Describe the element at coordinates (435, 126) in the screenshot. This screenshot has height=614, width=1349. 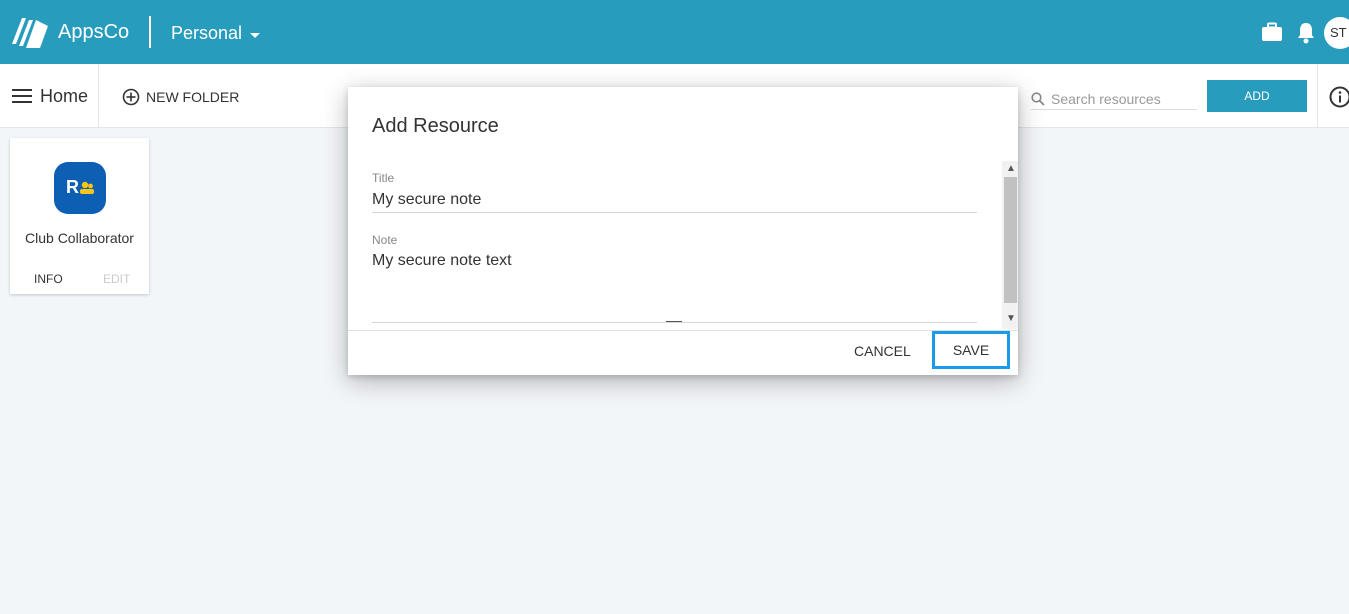
I see `dialog-title: Add Resource` at that location.